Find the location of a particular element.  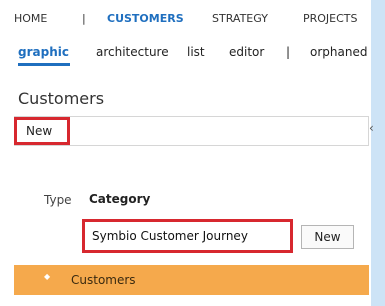

nav-projects: PROJECTS is located at coordinates (330, 18).